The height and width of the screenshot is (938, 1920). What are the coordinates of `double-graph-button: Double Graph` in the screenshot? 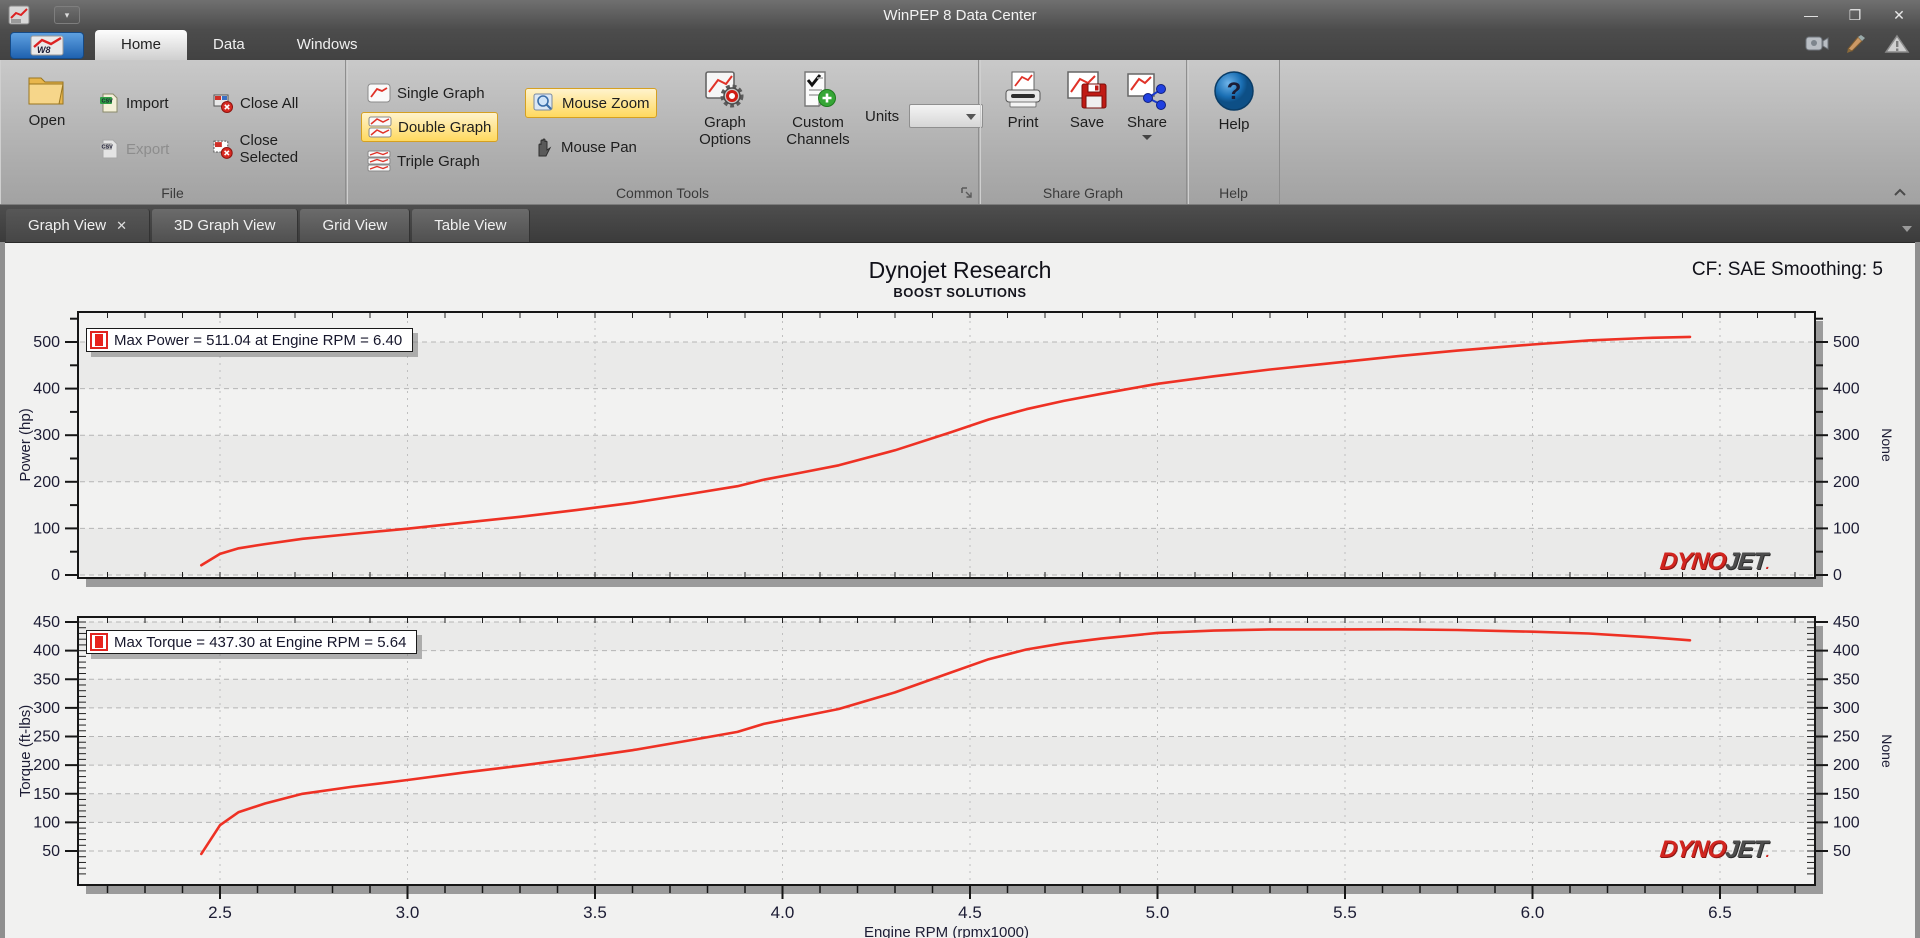 It's located at (430, 127).